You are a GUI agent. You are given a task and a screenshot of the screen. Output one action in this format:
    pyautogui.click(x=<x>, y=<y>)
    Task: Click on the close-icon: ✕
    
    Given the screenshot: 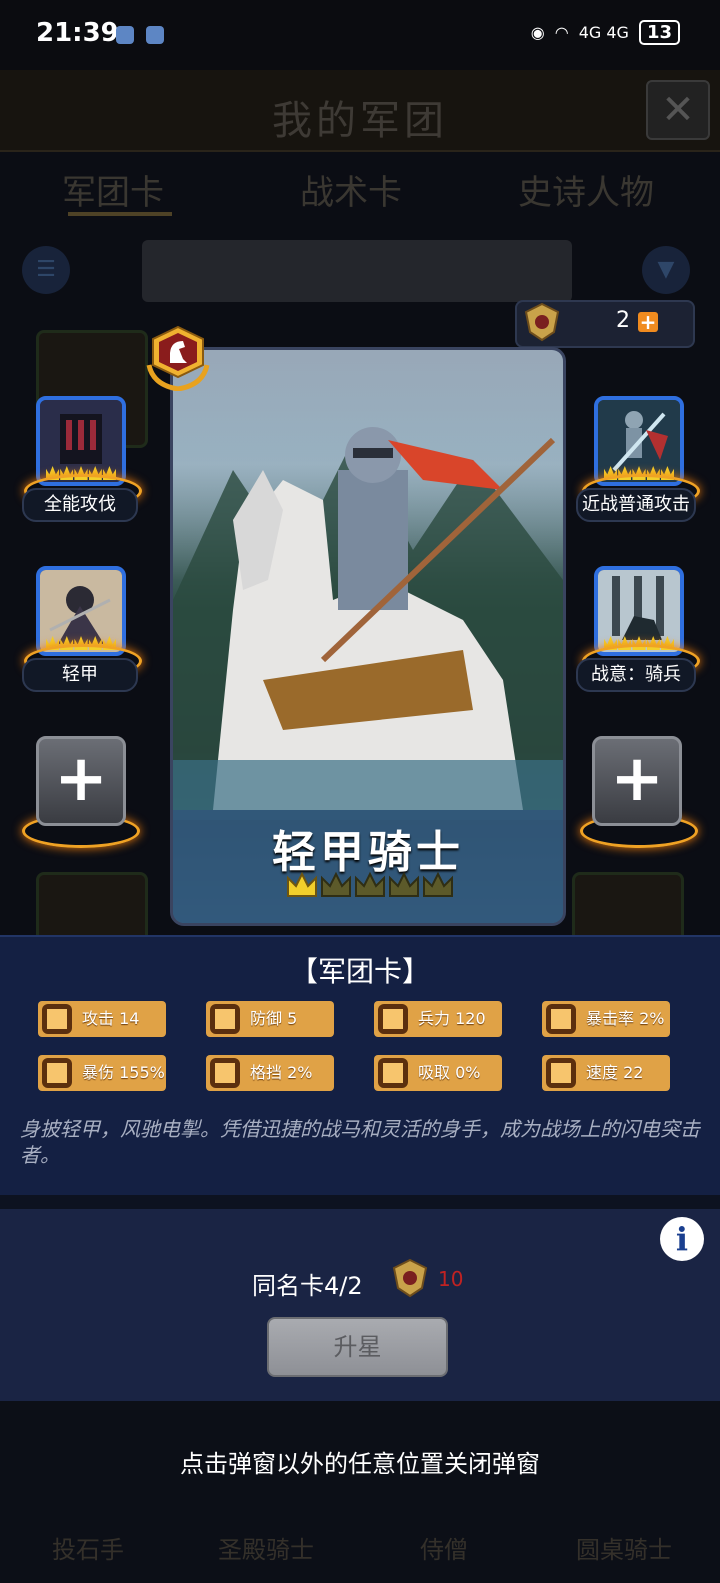 What is the action you would take?
    pyautogui.click(x=678, y=110)
    